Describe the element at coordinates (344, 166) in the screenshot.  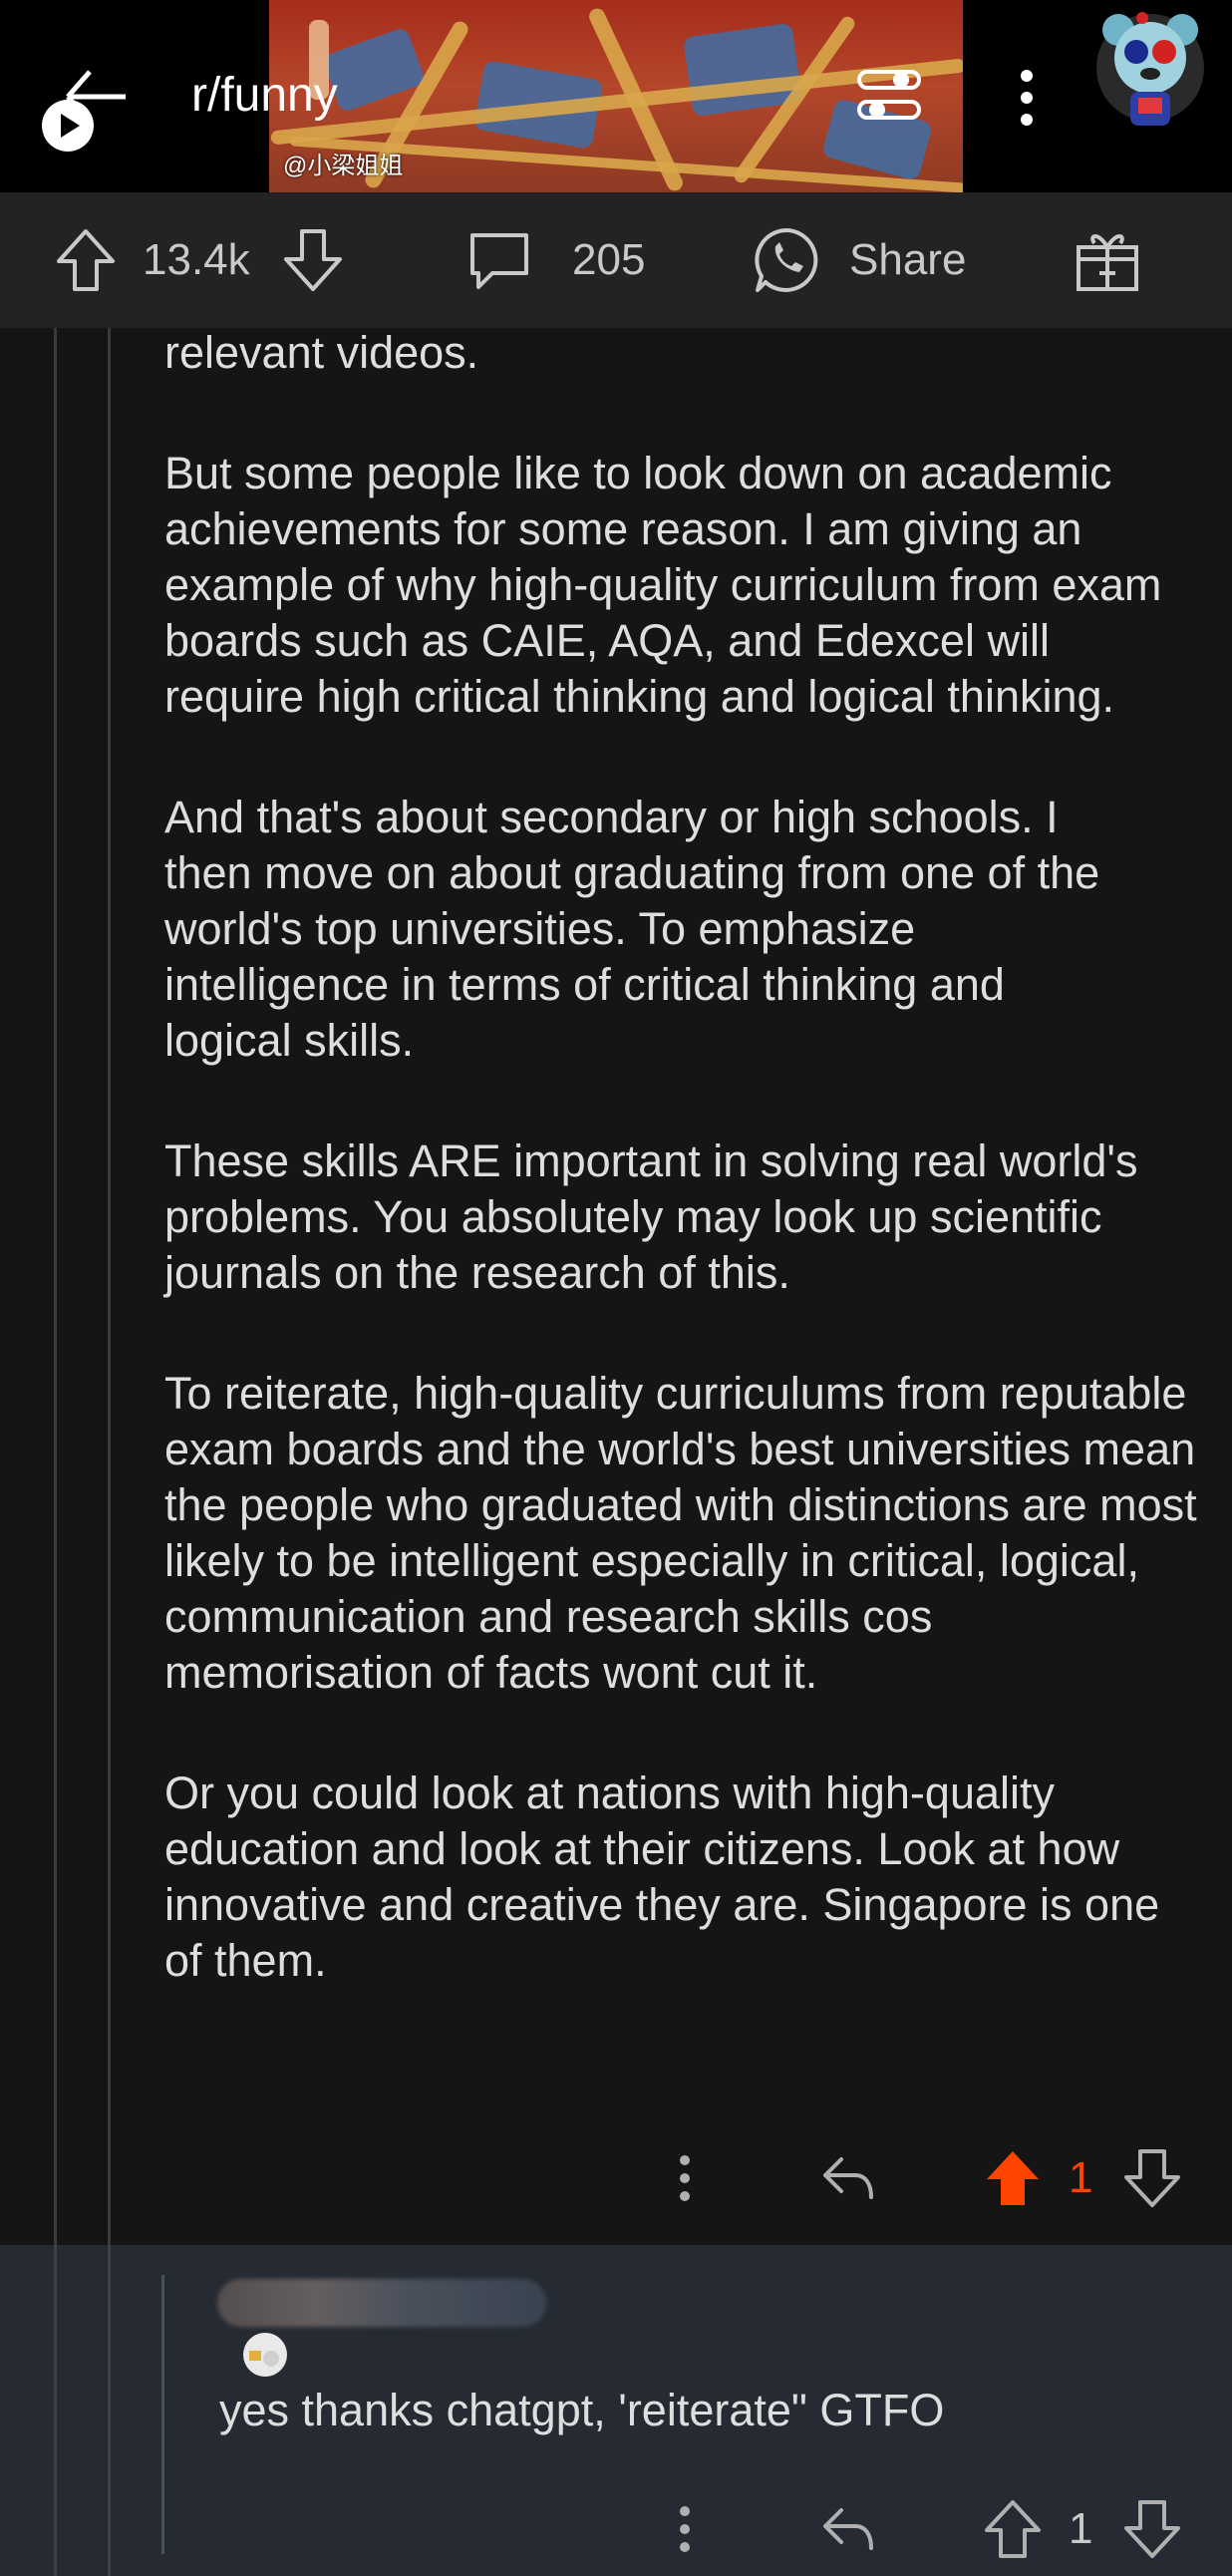
I see `video-watermark: @小梁姐姐` at that location.